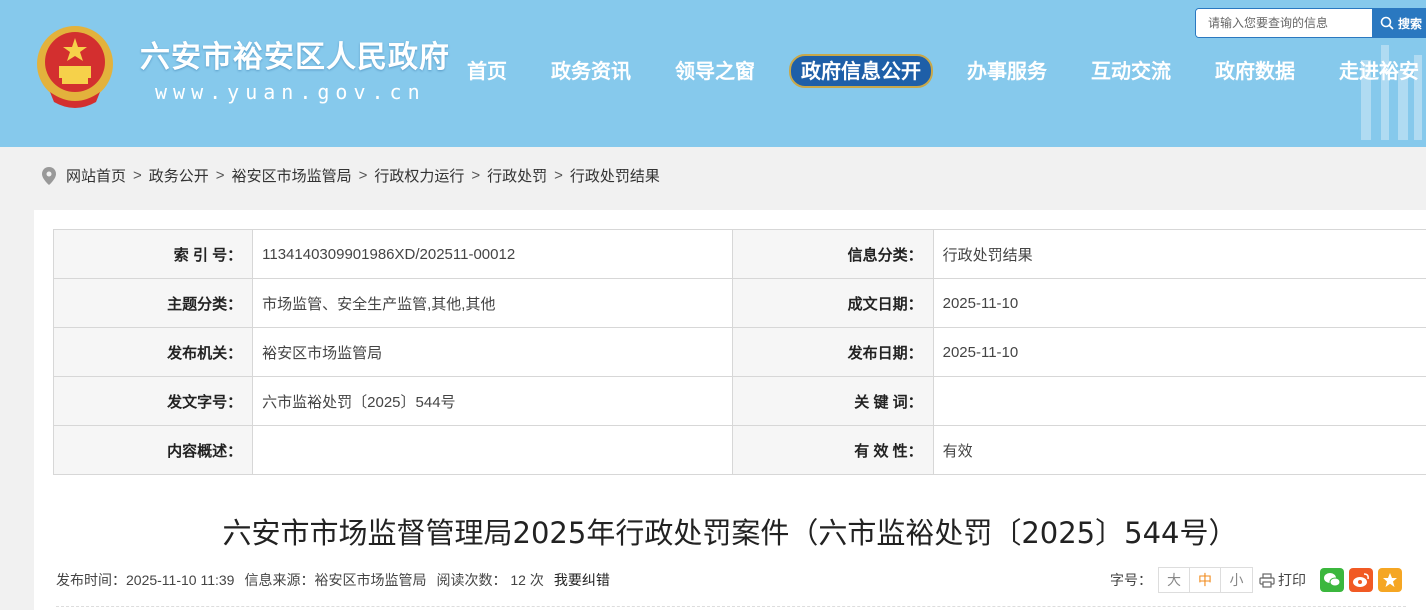 The image size is (1426, 610). Describe the element at coordinates (833, 254) in the screenshot. I see `meta-key: 信息分类：` at that location.